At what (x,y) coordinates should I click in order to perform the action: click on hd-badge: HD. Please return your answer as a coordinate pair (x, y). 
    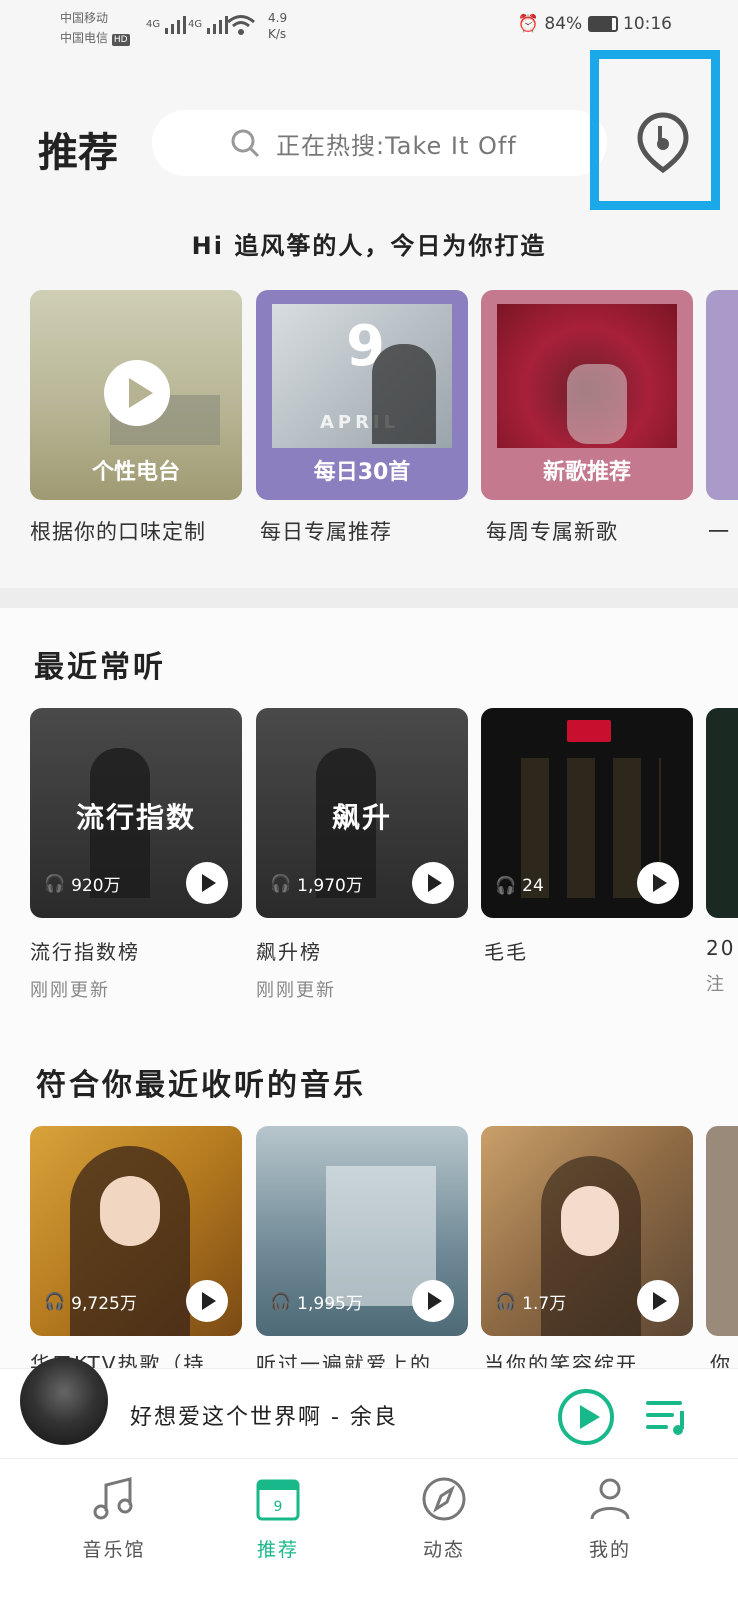
    Looking at the image, I should click on (120, 40).